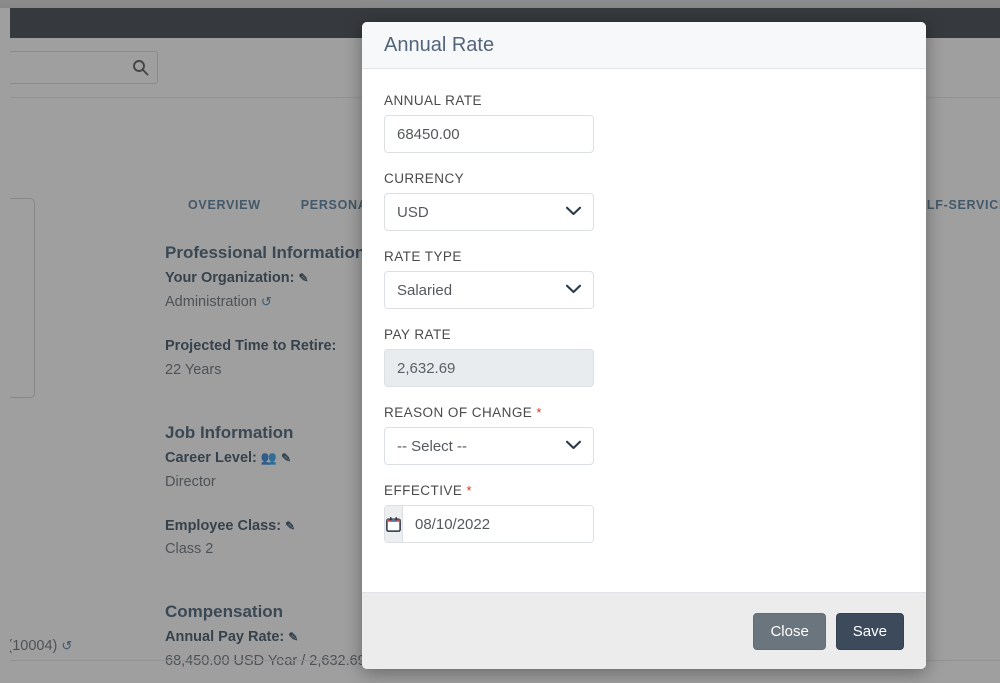 The image size is (1000, 683). I want to click on label-reason-of-change-text: REASON OF CHANGE, so click(458, 412).